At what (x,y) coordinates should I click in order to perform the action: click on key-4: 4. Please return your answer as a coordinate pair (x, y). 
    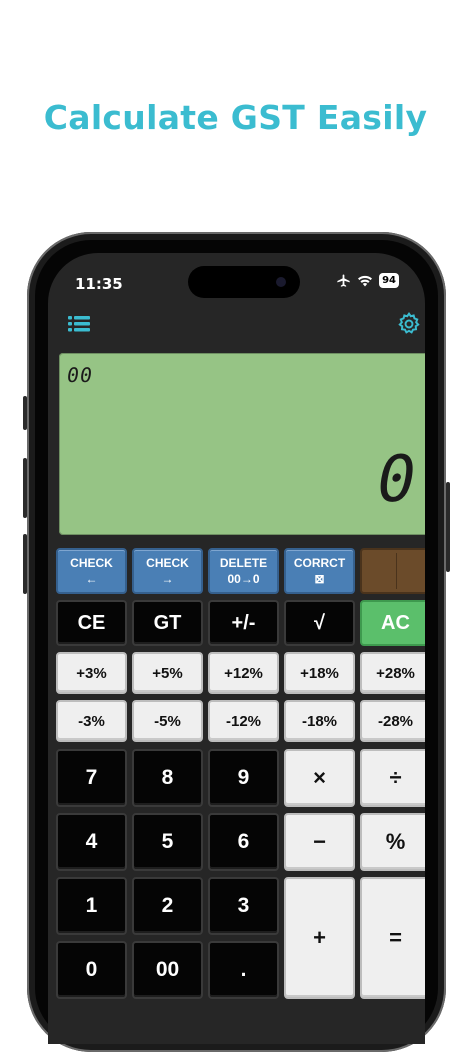
    Looking at the image, I should click on (91, 842).